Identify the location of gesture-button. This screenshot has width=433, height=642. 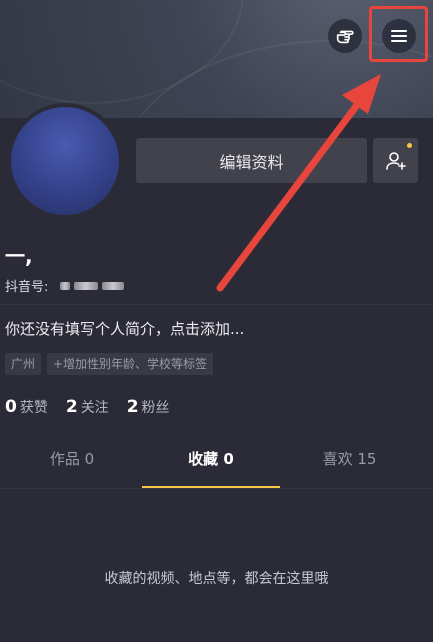
(345, 36).